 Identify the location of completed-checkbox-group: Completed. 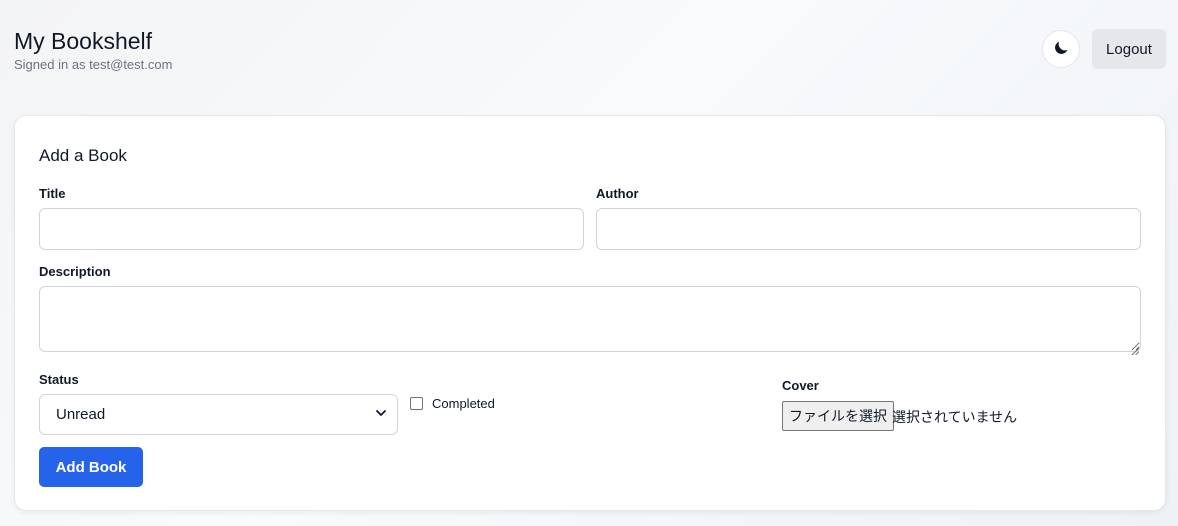
(452, 403).